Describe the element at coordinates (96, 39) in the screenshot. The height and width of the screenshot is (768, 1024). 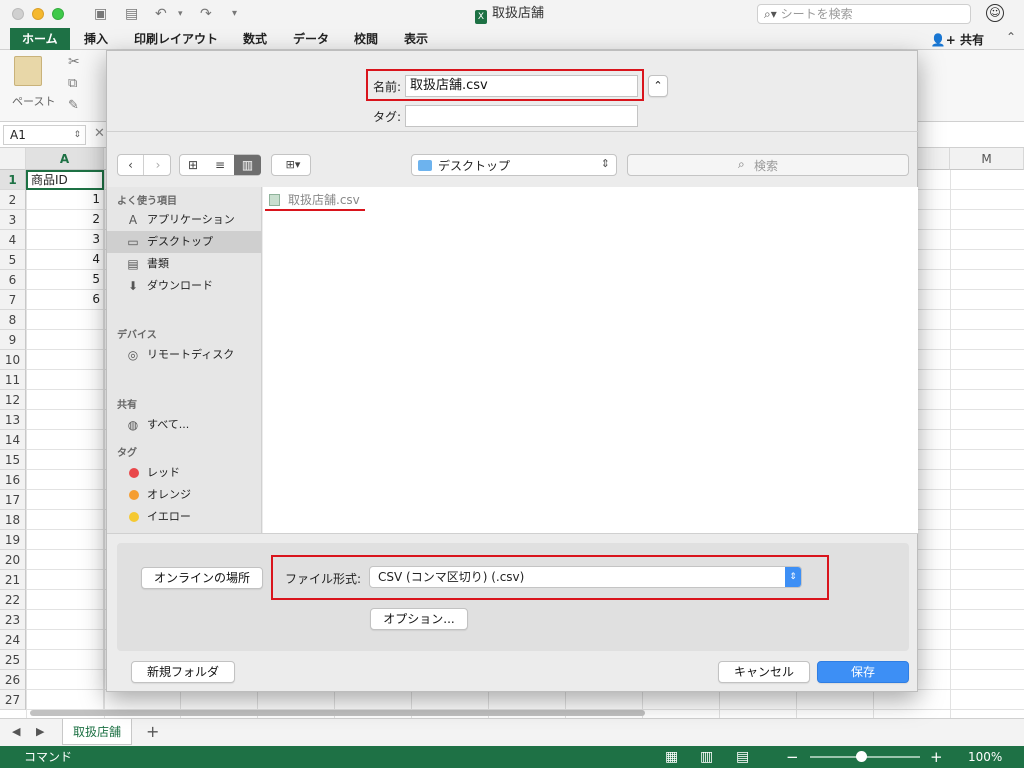
I see `tab-insert: 挿入` at that location.